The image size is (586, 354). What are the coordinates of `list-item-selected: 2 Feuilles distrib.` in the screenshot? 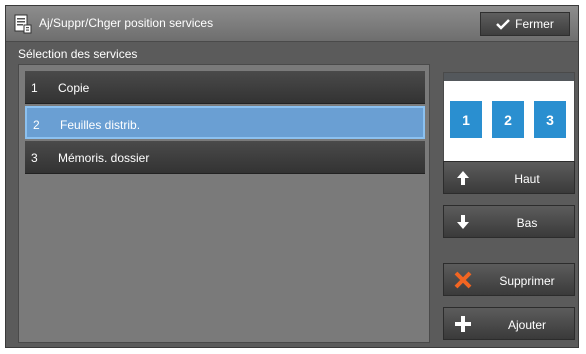 It's located at (225, 122).